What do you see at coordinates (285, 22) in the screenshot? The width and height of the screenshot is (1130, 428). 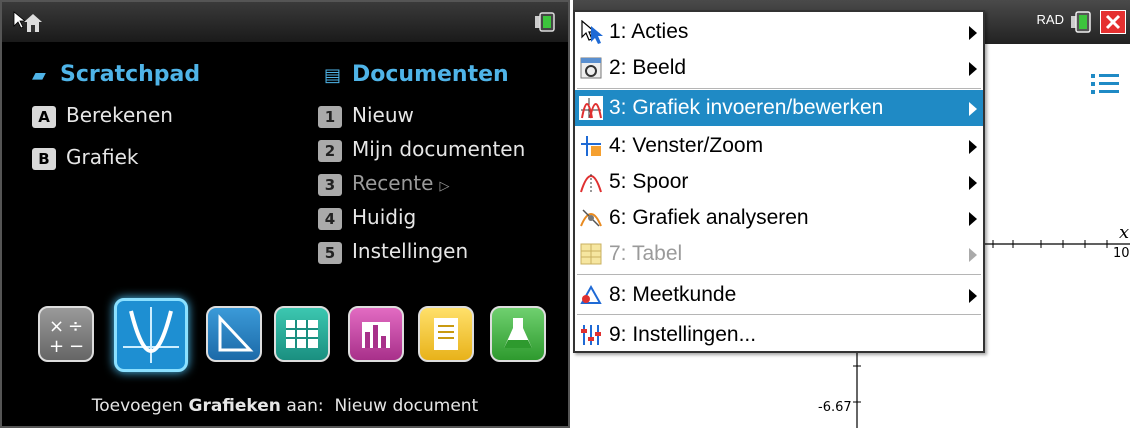 I see `home-title-bar` at bounding box center [285, 22].